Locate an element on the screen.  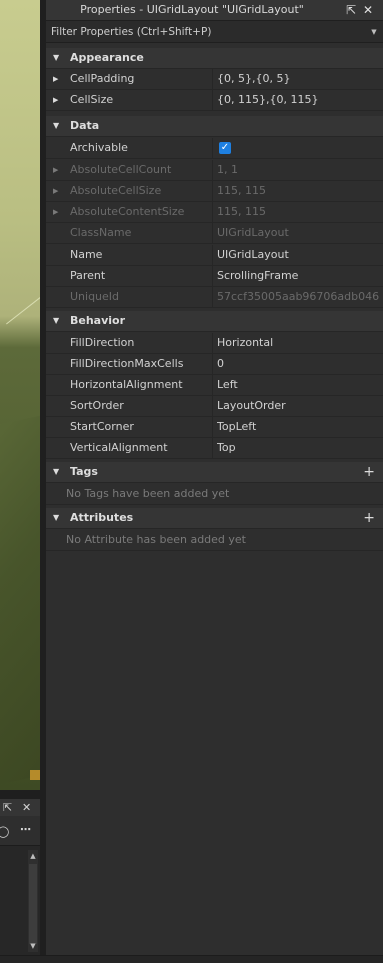
property-name: AbsoluteCellCount is located at coordinates (121, 169).